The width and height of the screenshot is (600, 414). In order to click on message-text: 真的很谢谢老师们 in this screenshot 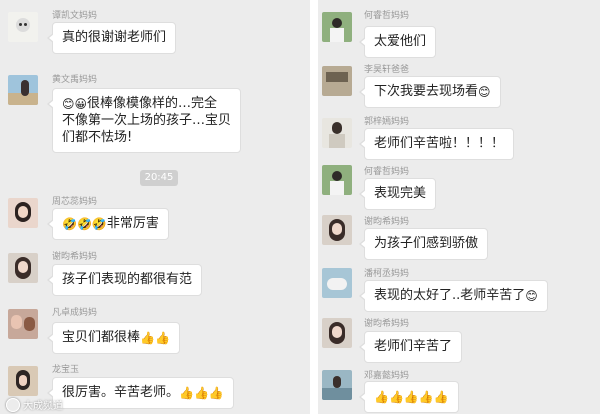, I will do `click(114, 37)`.